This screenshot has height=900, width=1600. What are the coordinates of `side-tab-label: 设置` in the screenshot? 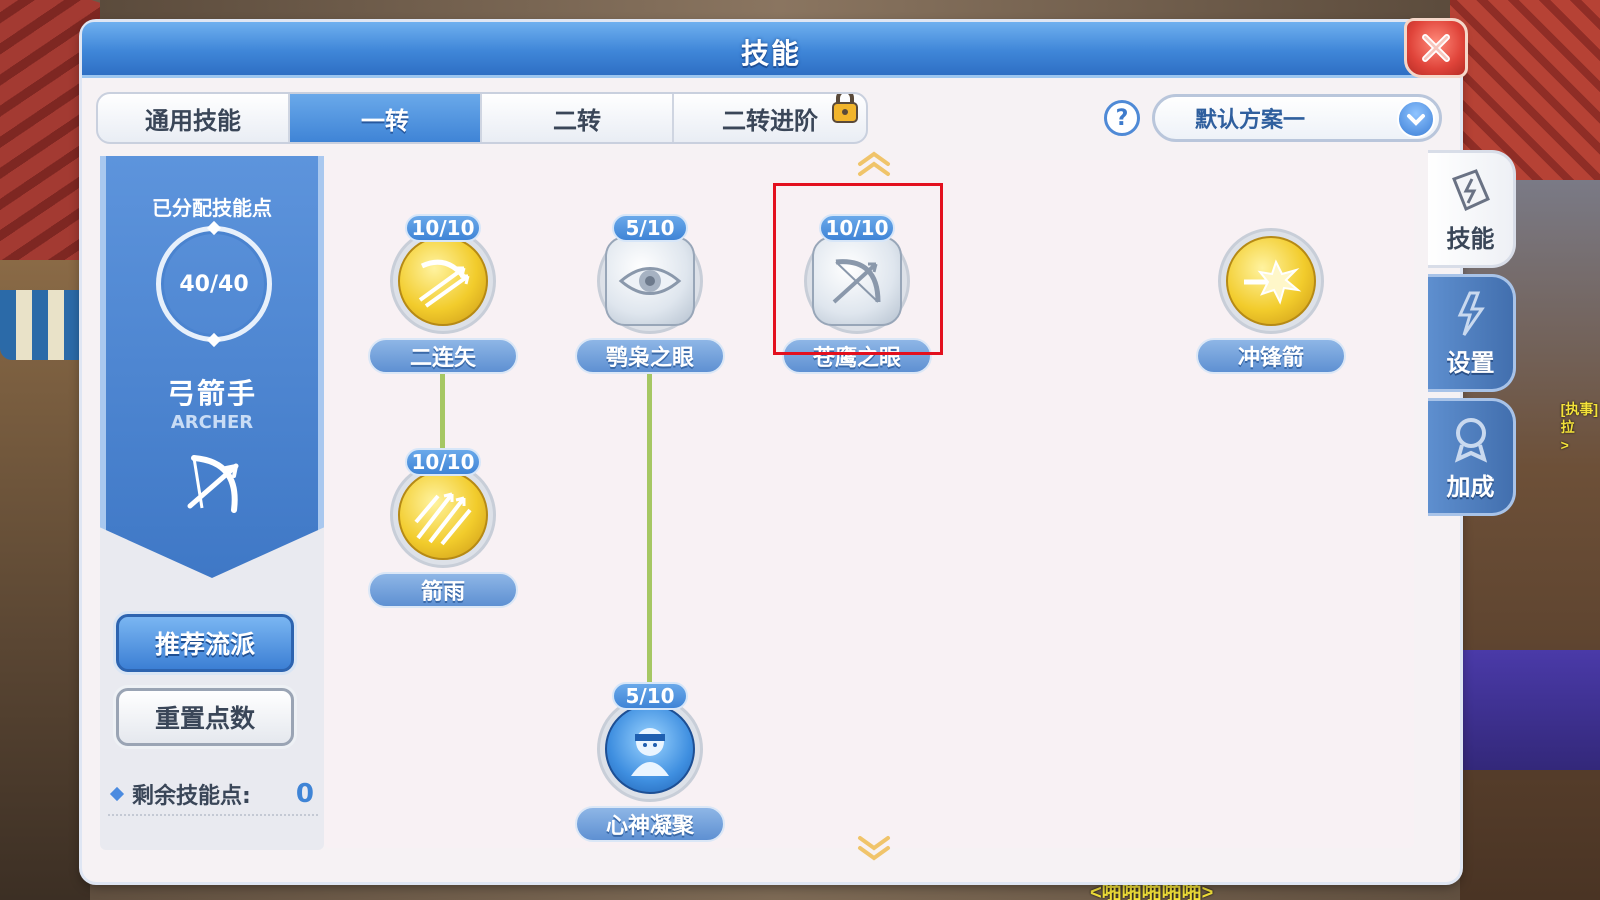 It's located at (1470, 362).